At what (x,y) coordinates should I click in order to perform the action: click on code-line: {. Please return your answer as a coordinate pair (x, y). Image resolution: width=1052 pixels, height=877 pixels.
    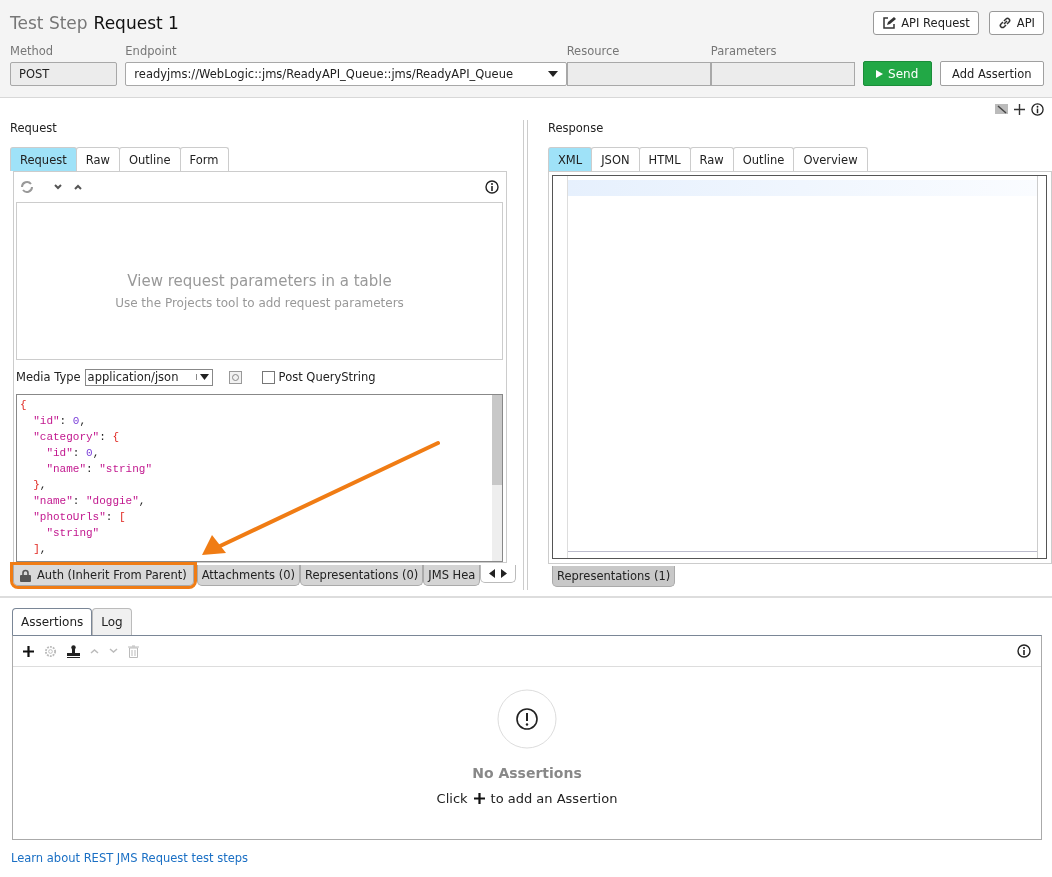
    Looking at the image, I should click on (24, 405).